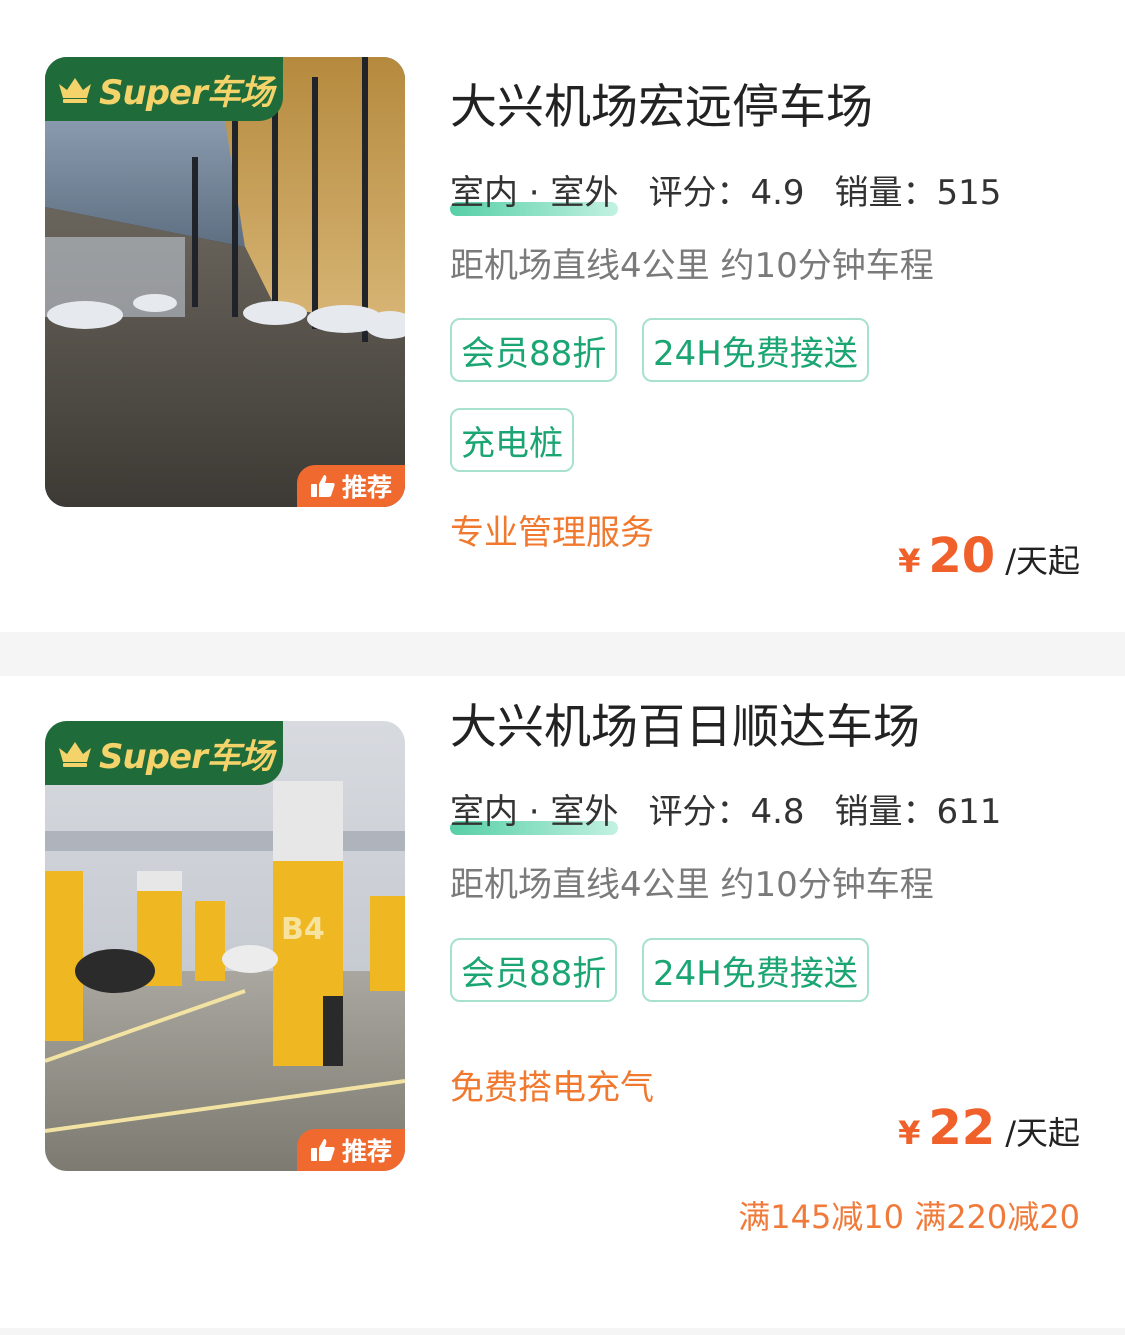  I want to click on rating-value: 4.9, so click(777, 193).